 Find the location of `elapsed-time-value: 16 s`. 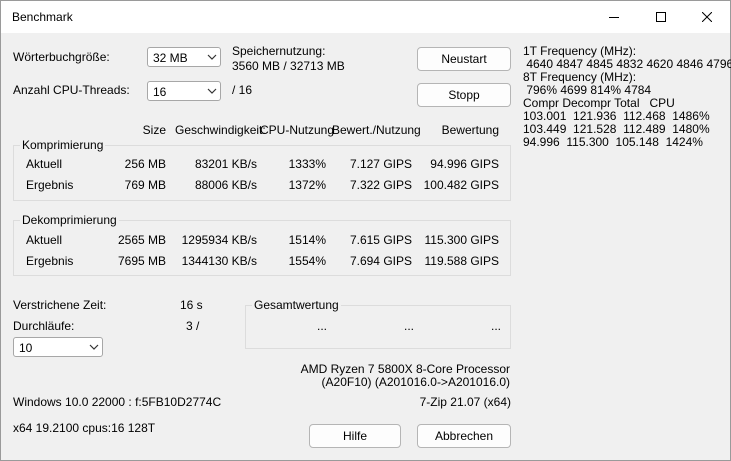

elapsed-time-value: 16 s is located at coordinates (191, 305).